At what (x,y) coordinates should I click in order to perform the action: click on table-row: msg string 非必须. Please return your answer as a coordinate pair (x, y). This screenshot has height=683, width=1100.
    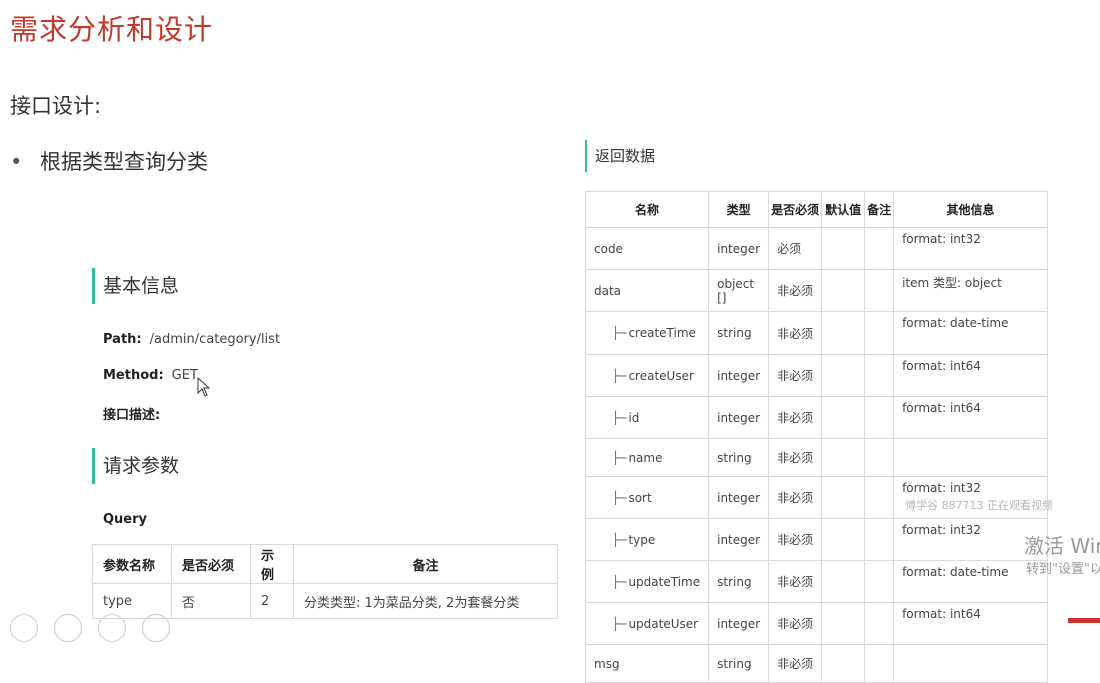
    Looking at the image, I should click on (816, 663).